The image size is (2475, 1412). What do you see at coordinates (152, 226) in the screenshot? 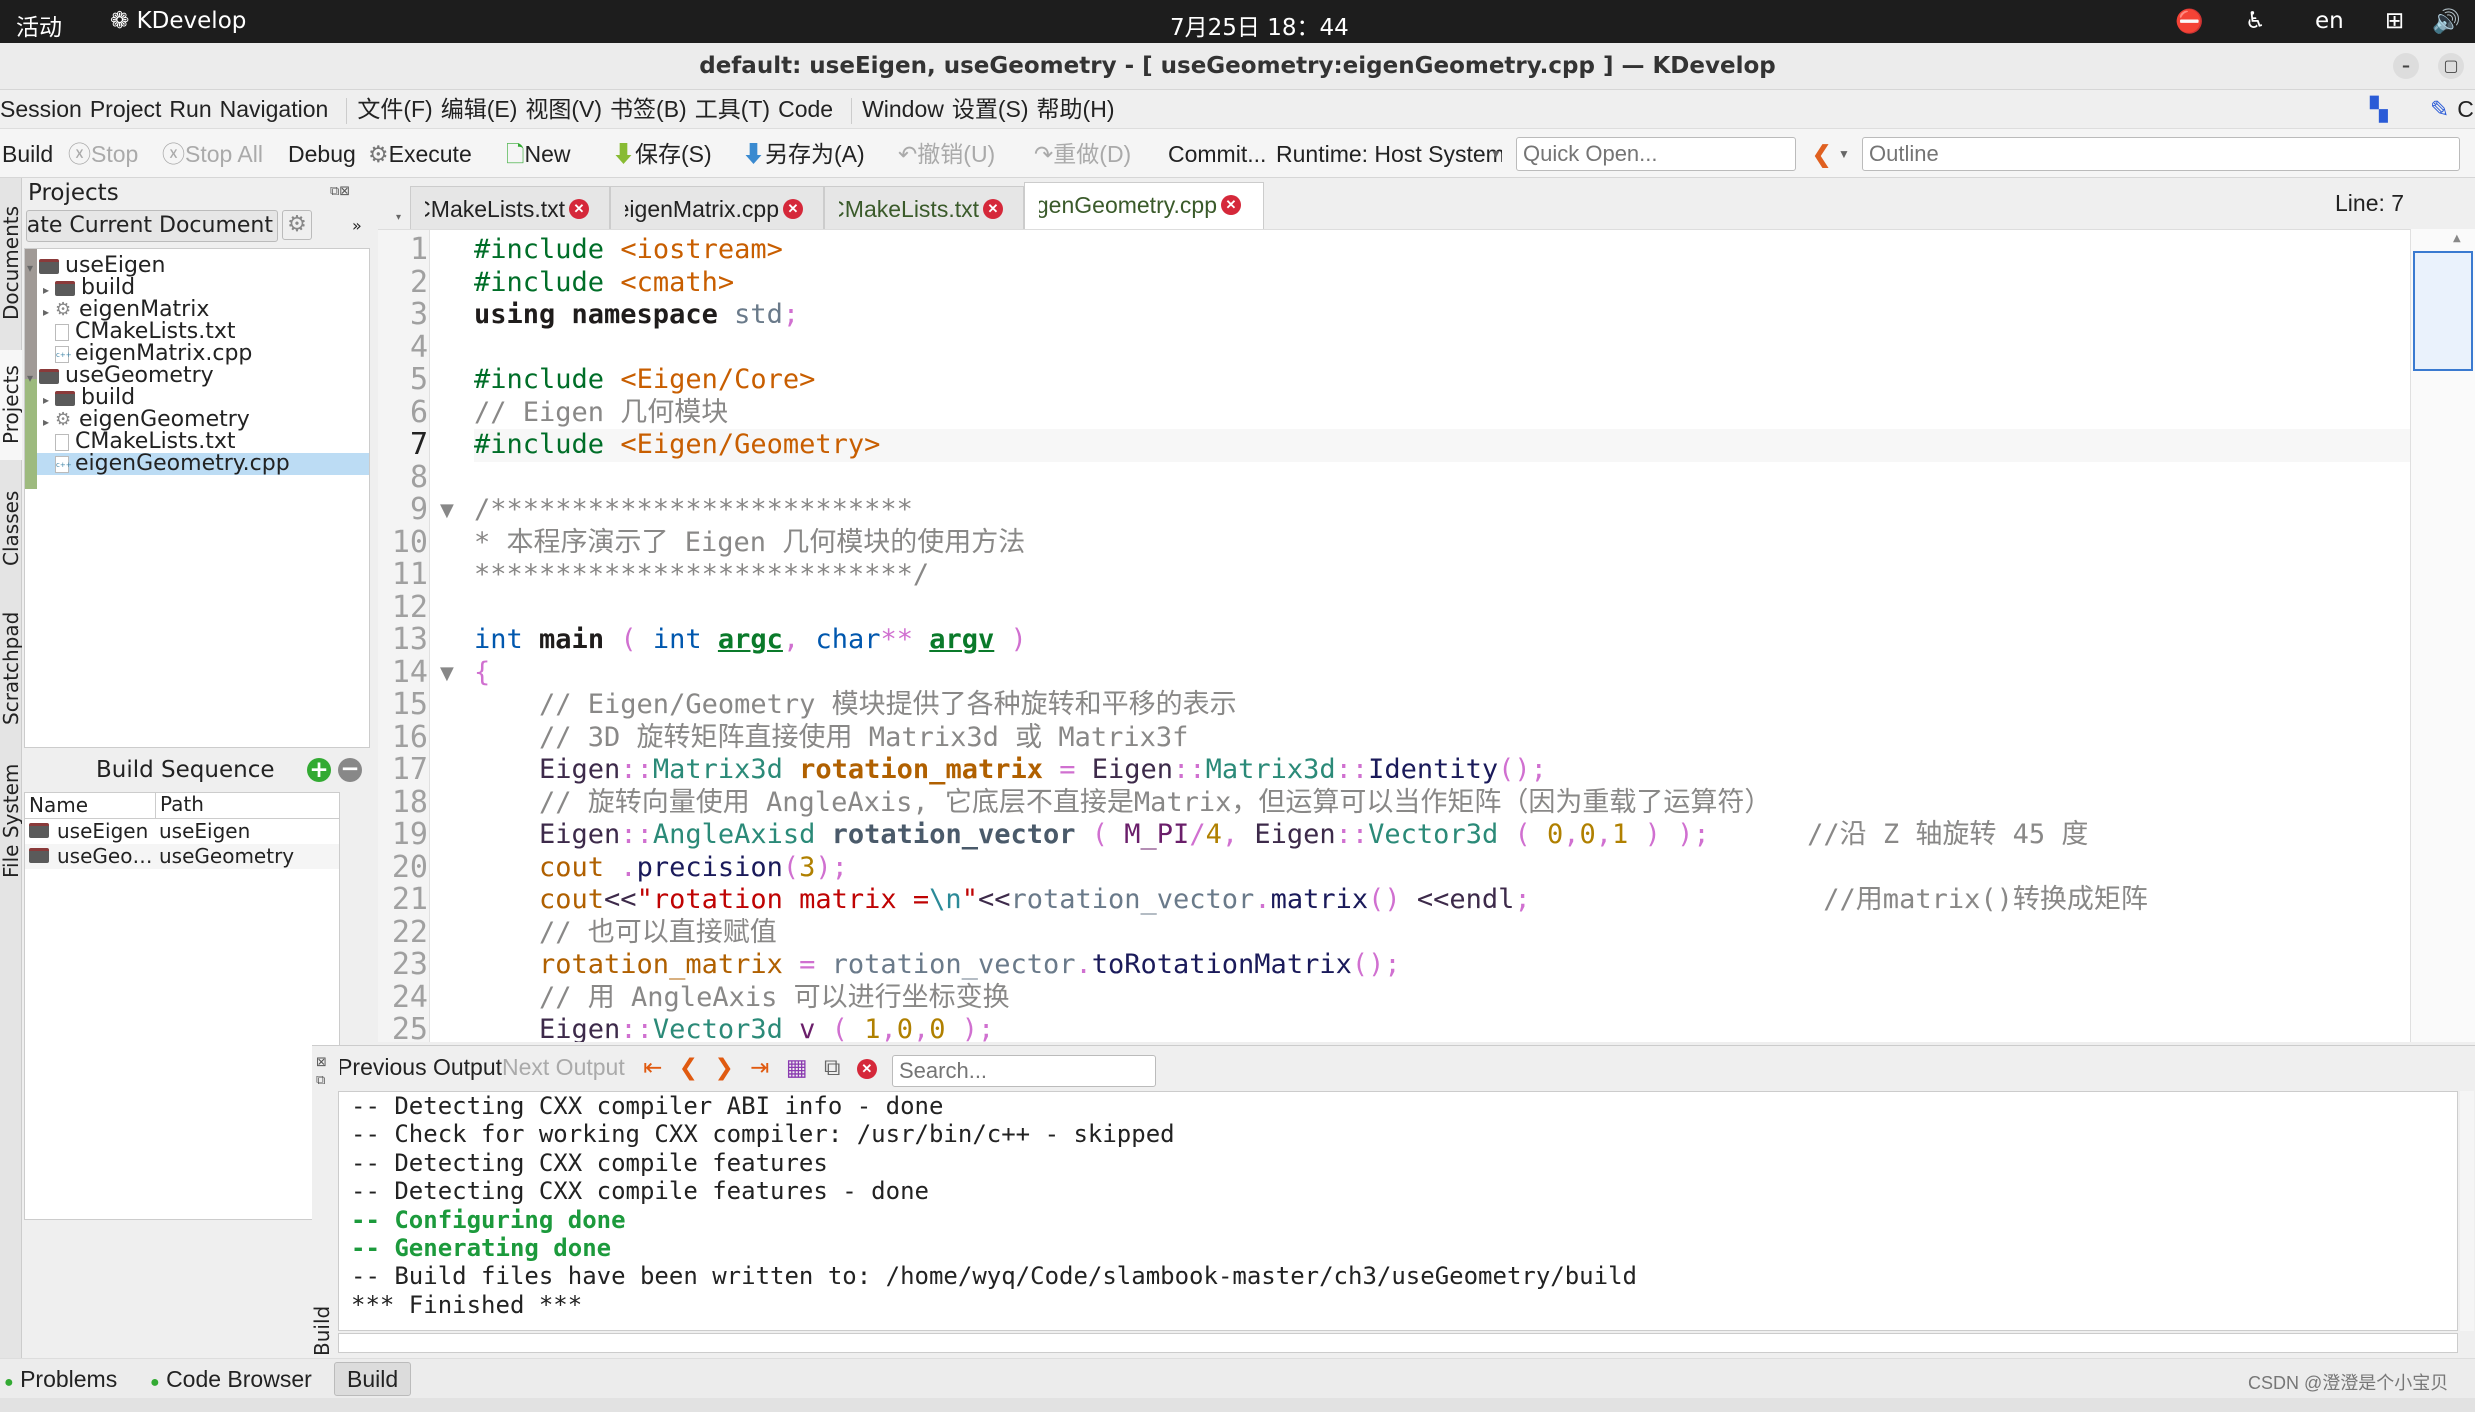
I see `locate-current-document-button: Locate Current Document` at bounding box center [152, 226].